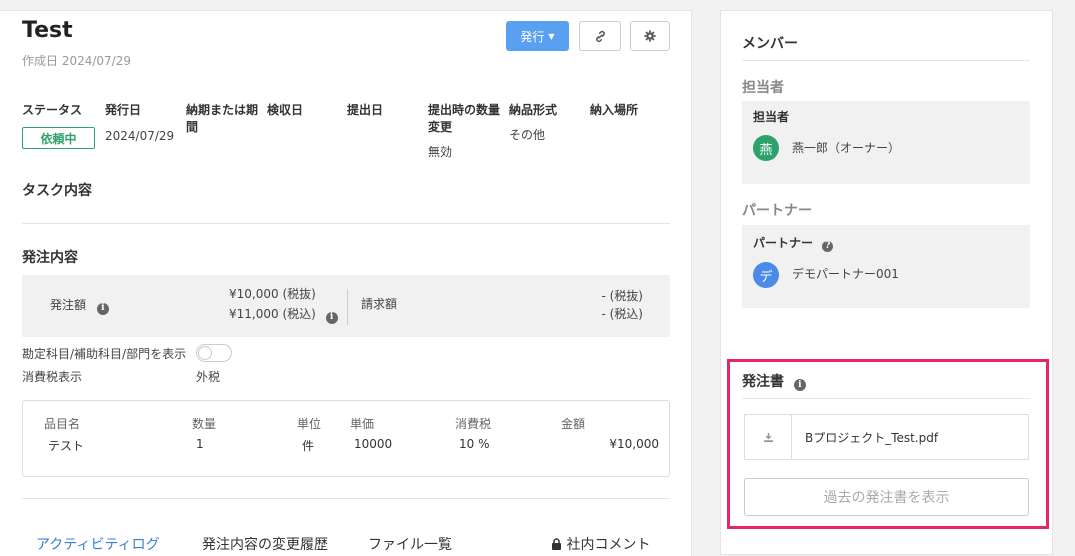 The height and width of the screenshot is (556, 1075). What do you see at coordinates (634, 444) in the screenshot?
I see `table-cell-amount: ¥10,000` at bounding box center [634, 444].